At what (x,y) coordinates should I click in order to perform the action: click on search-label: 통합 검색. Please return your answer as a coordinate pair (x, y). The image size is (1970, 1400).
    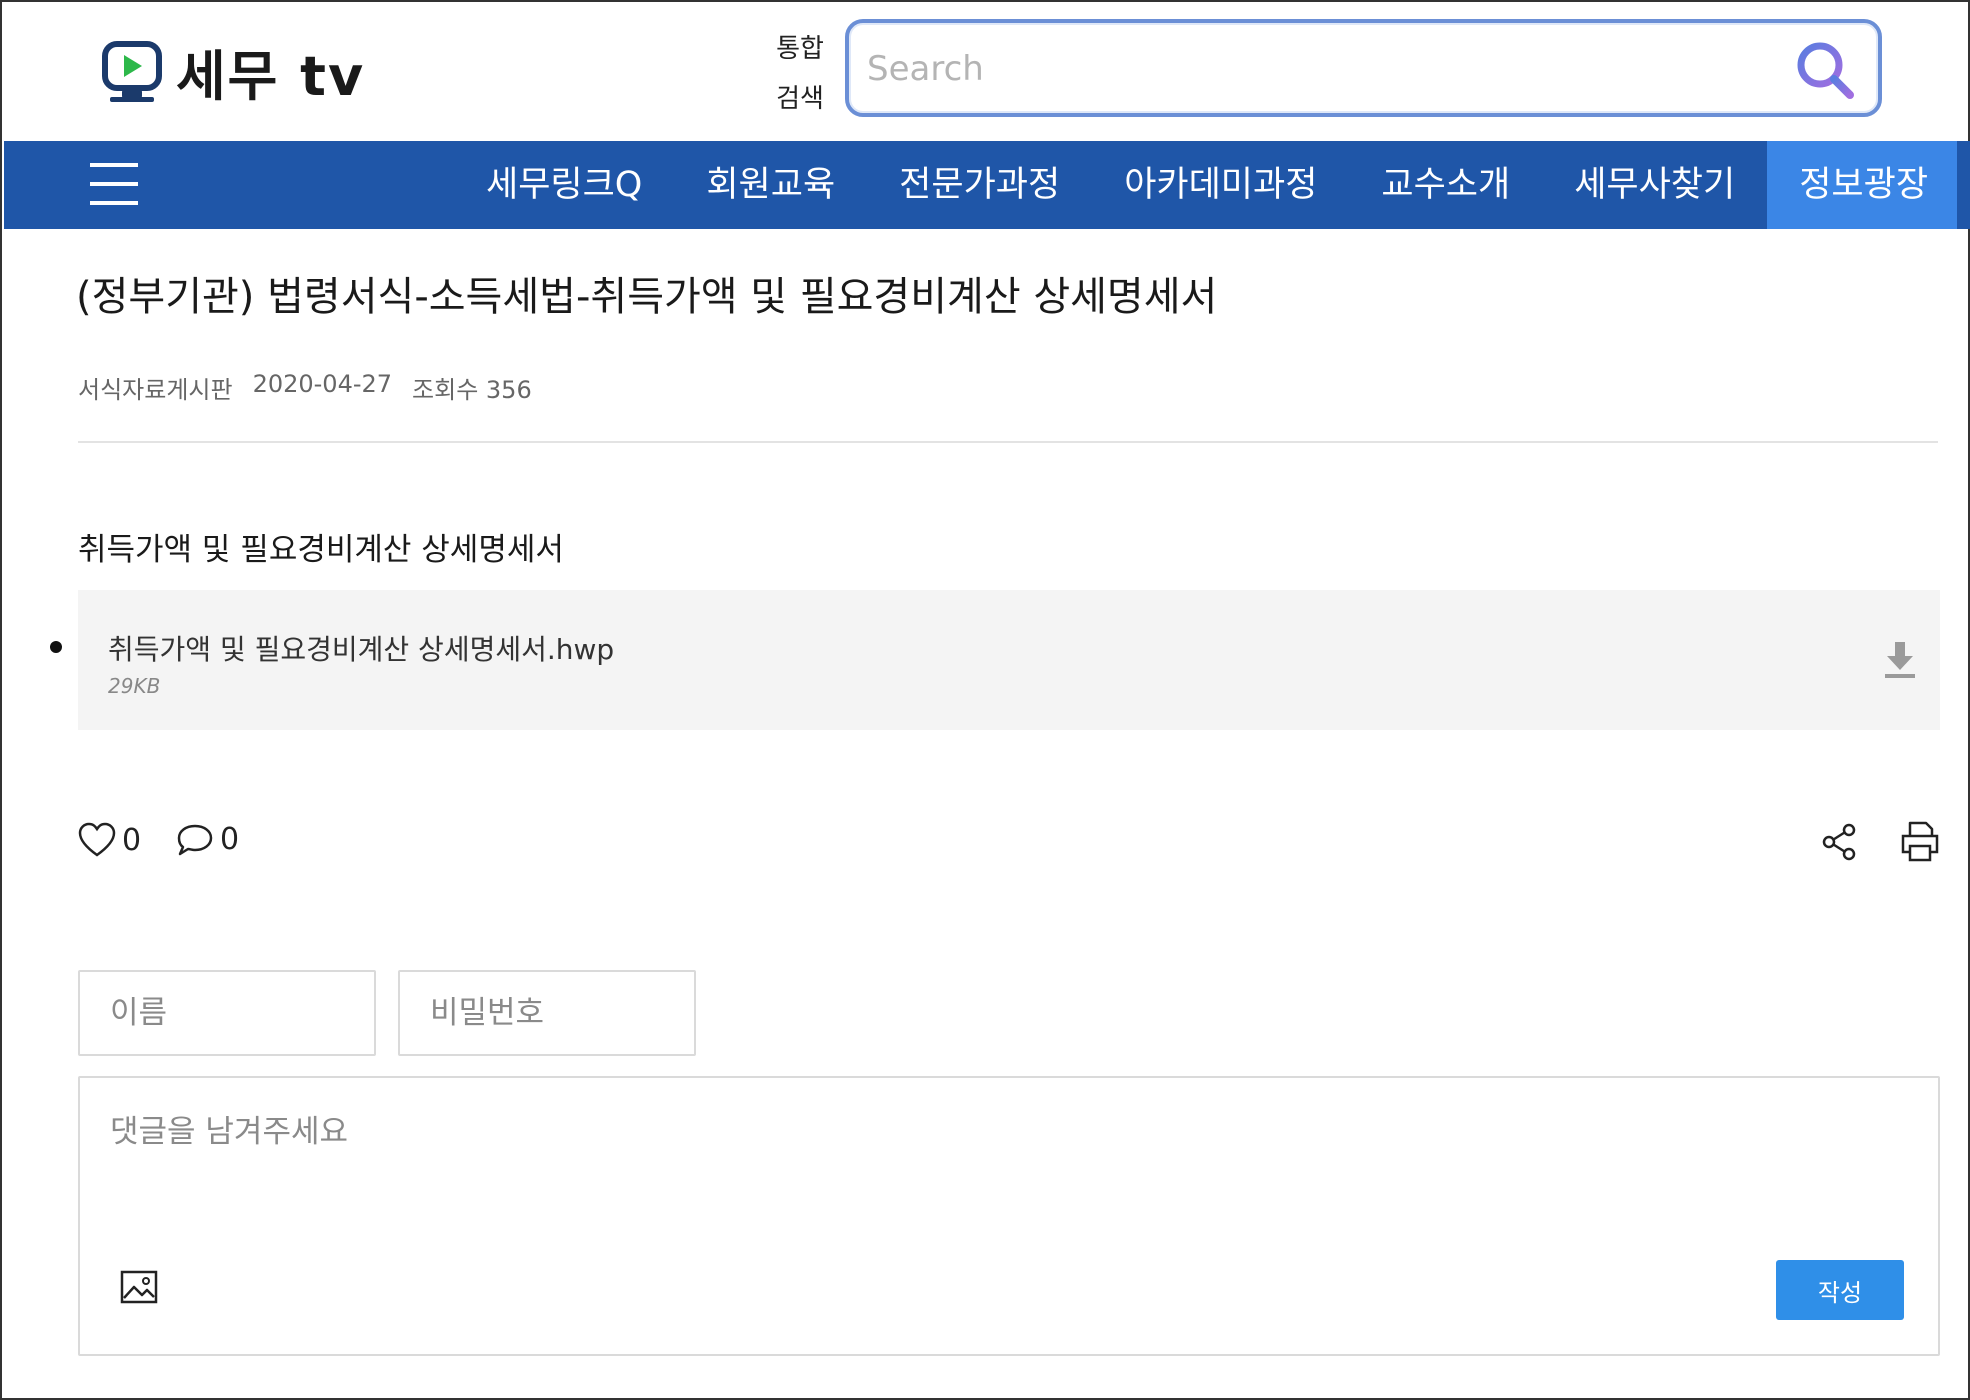
    Looking at the image, I should click on (800, 74).